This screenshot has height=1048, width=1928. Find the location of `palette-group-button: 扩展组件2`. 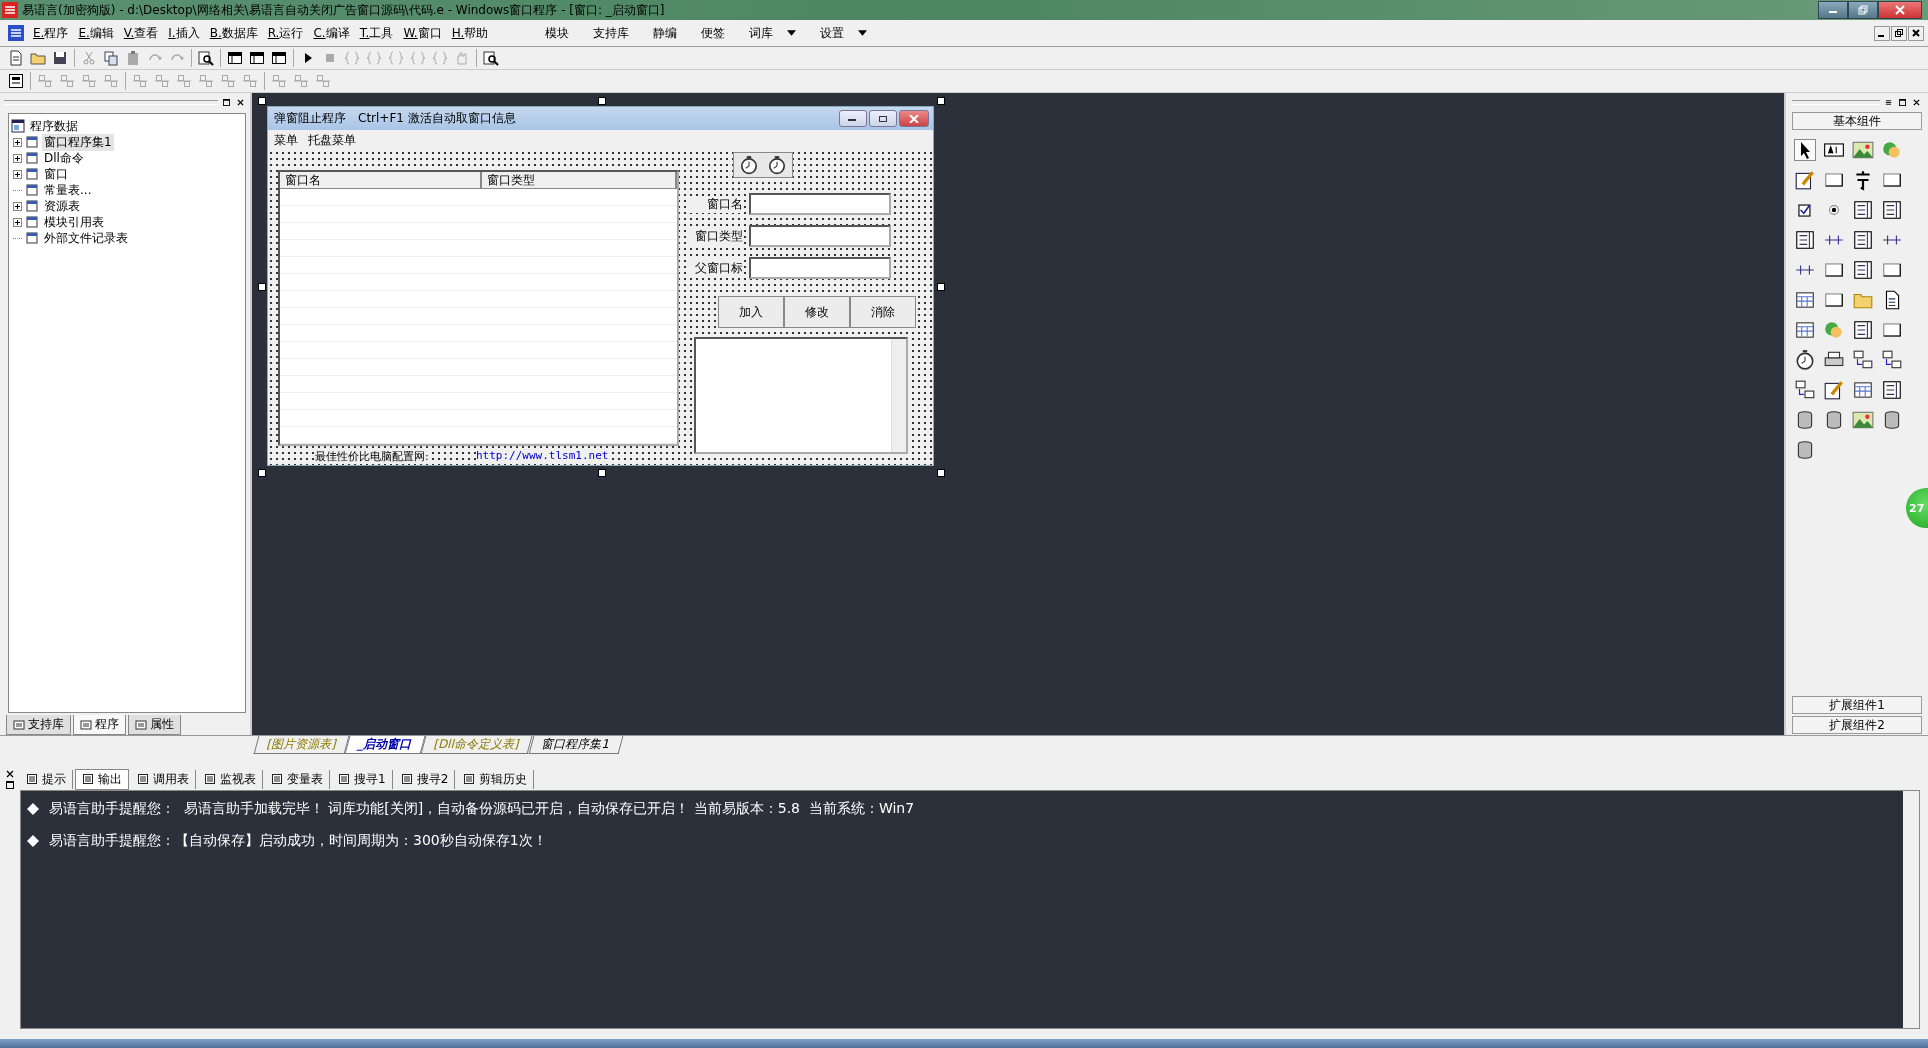

palette-group-button: 扩展组件2 is located at coordinates (1857, 725).